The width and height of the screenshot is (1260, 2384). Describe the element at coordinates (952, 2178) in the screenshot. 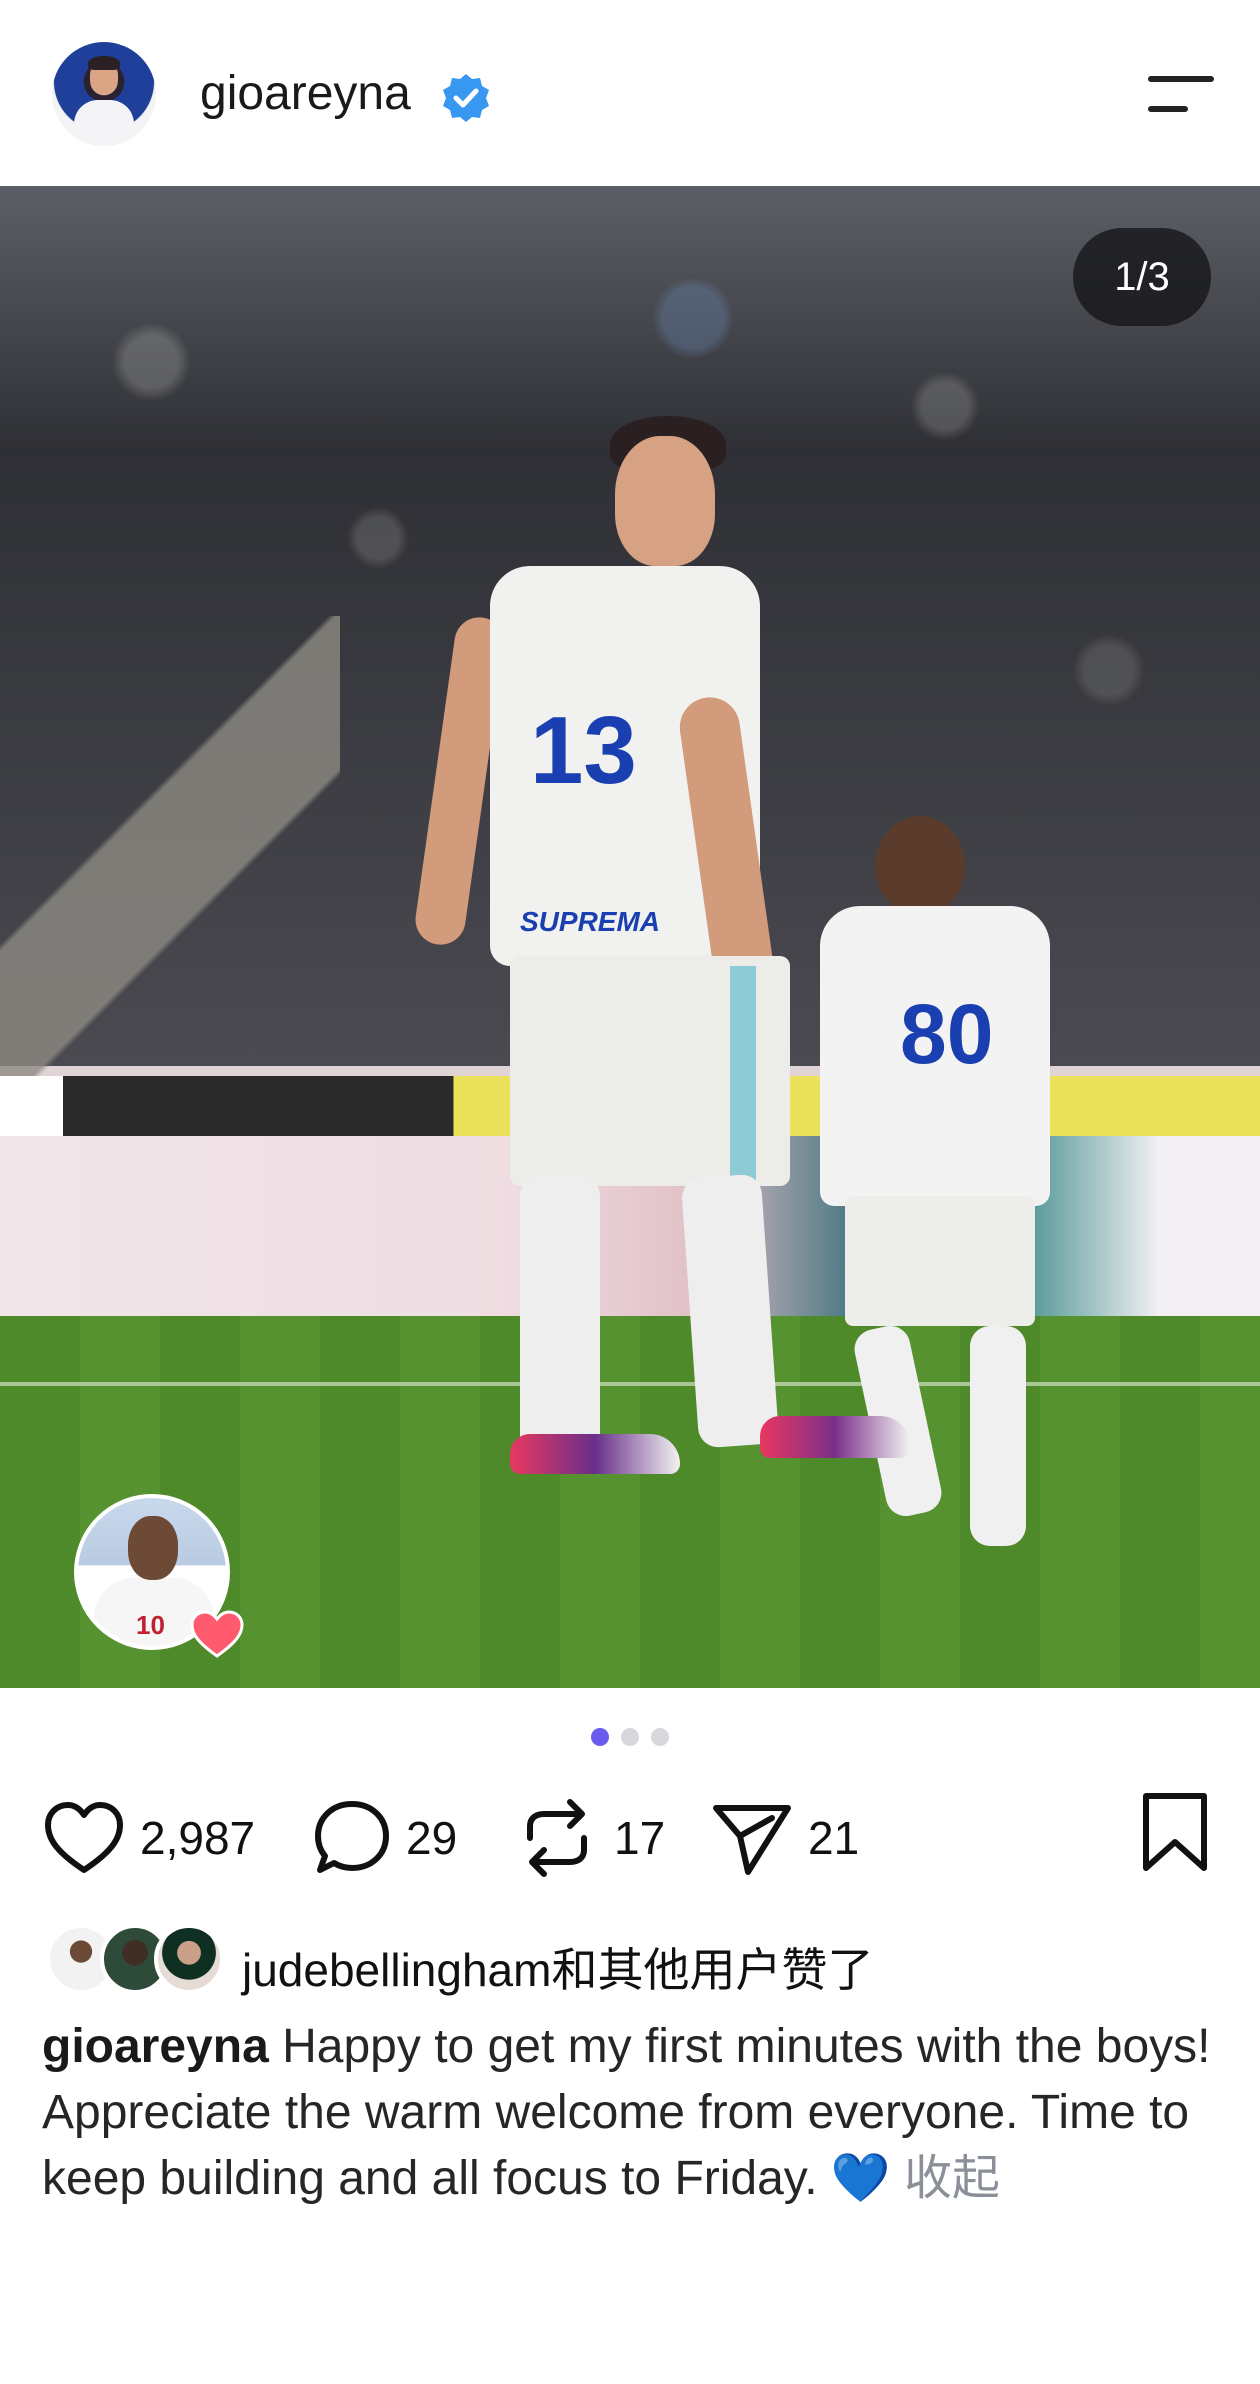

I see `collapse-caption-link: 收起` at that location.